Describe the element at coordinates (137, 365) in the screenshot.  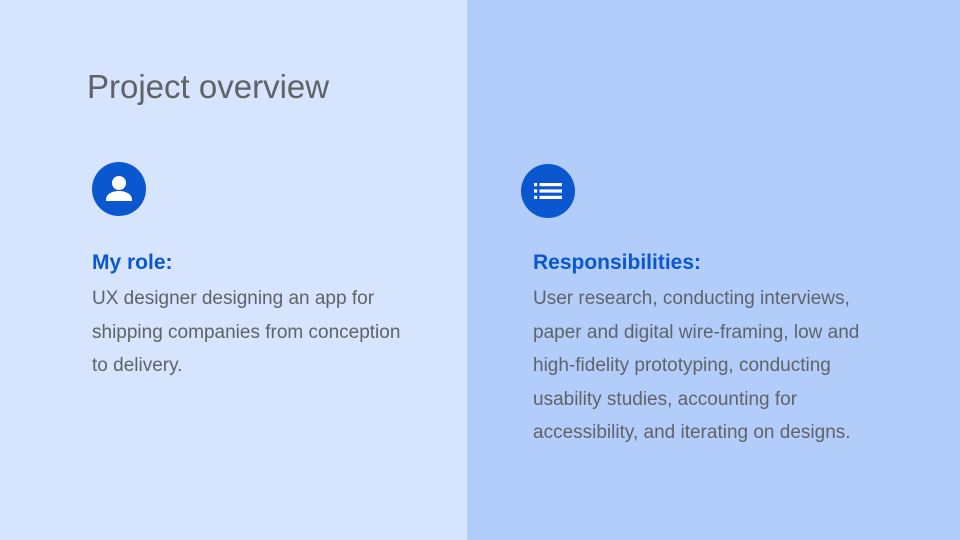
I see `role-description-line: to delivery.` at that location.